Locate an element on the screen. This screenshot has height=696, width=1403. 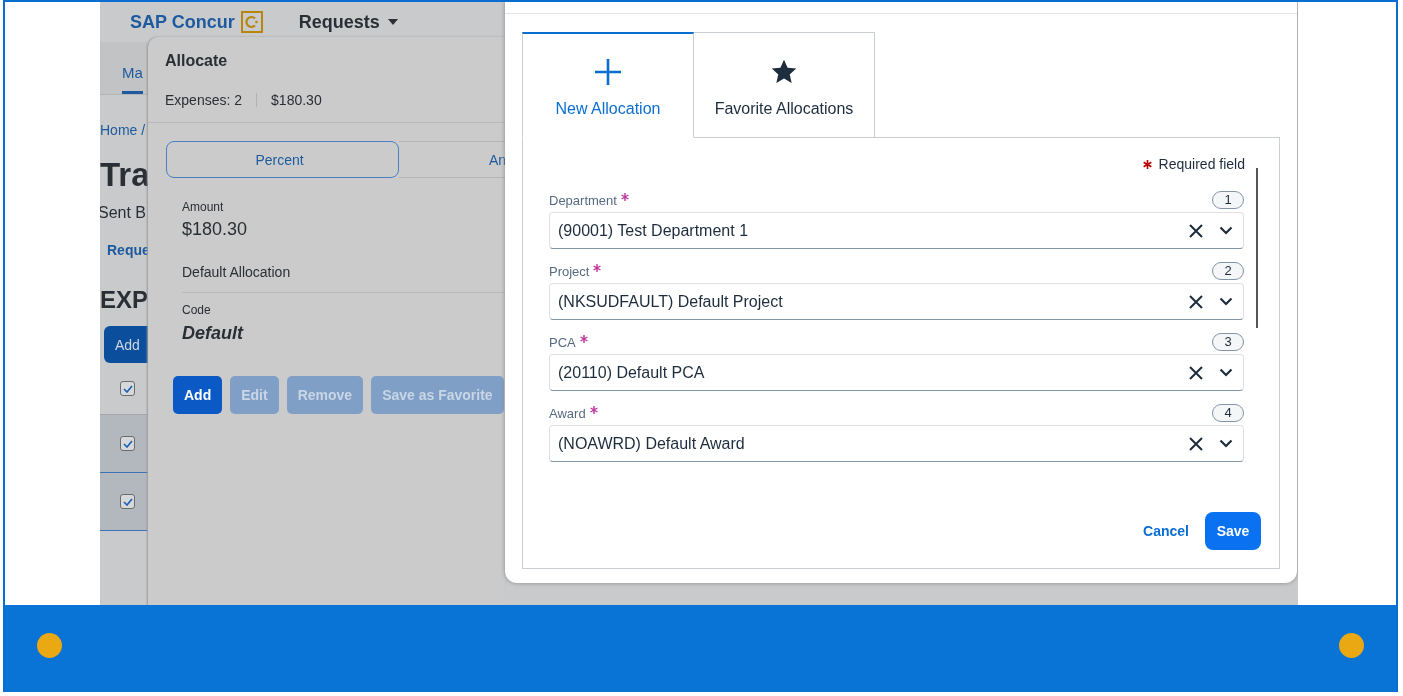
caret-icon is located at coordinates (392, 22).